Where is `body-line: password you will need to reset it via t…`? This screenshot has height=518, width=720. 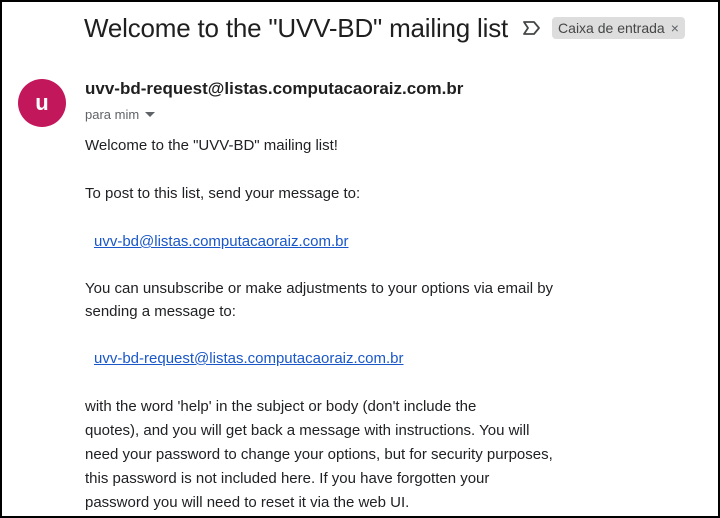
body-line: password you will need to reset it via t… is located at coordinates (247, 502).